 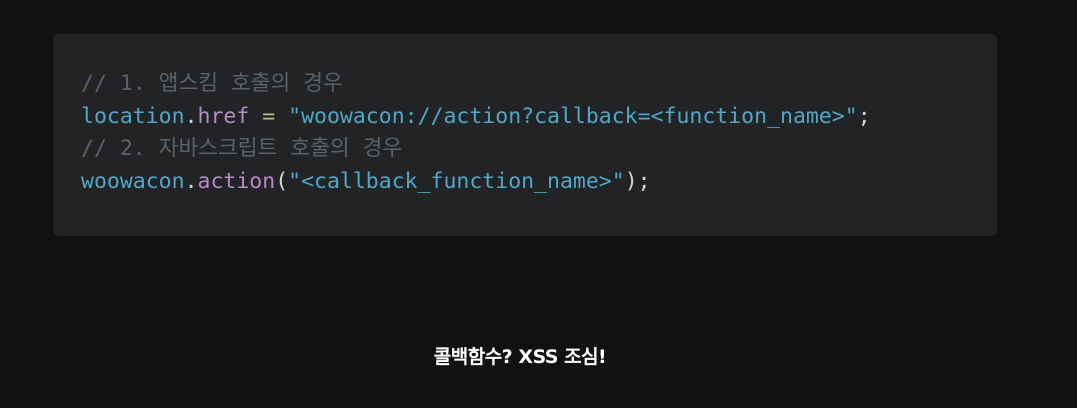 I want to click on code-comment: // 2. 자바스크립트 호출의 경우, so click(x=242, y=148).